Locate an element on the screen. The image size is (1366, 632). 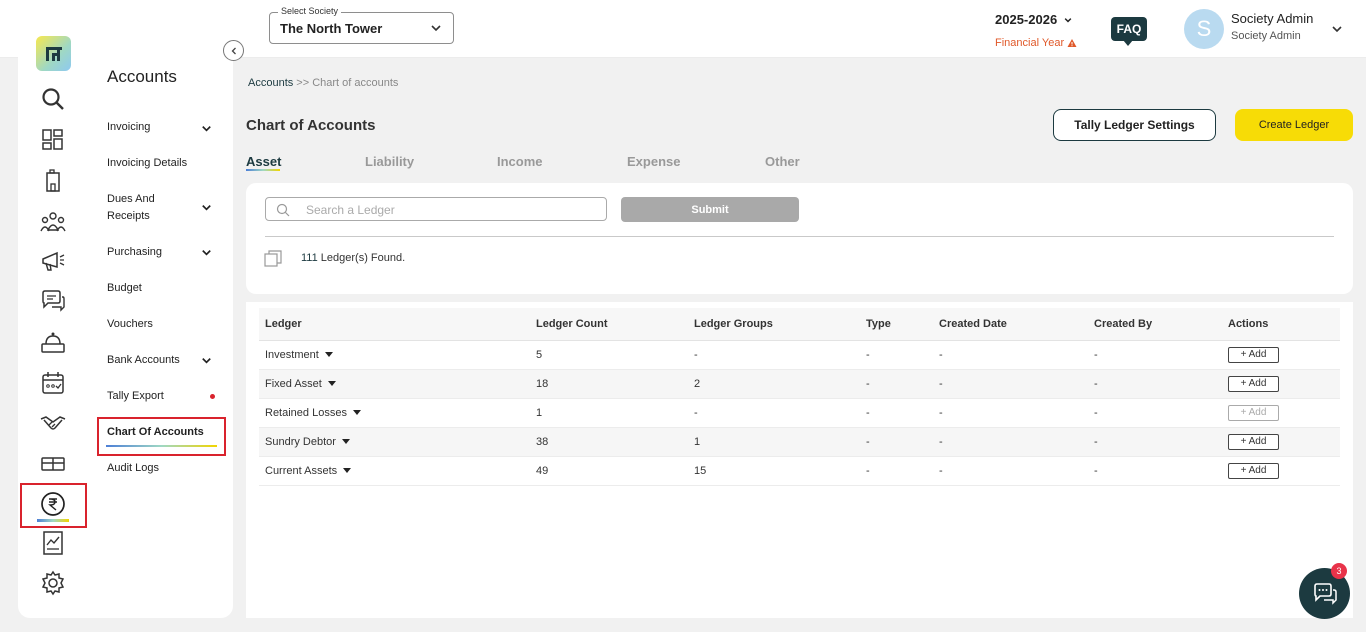
ledger-name: Current Assets is located at coordinates (301, 470).